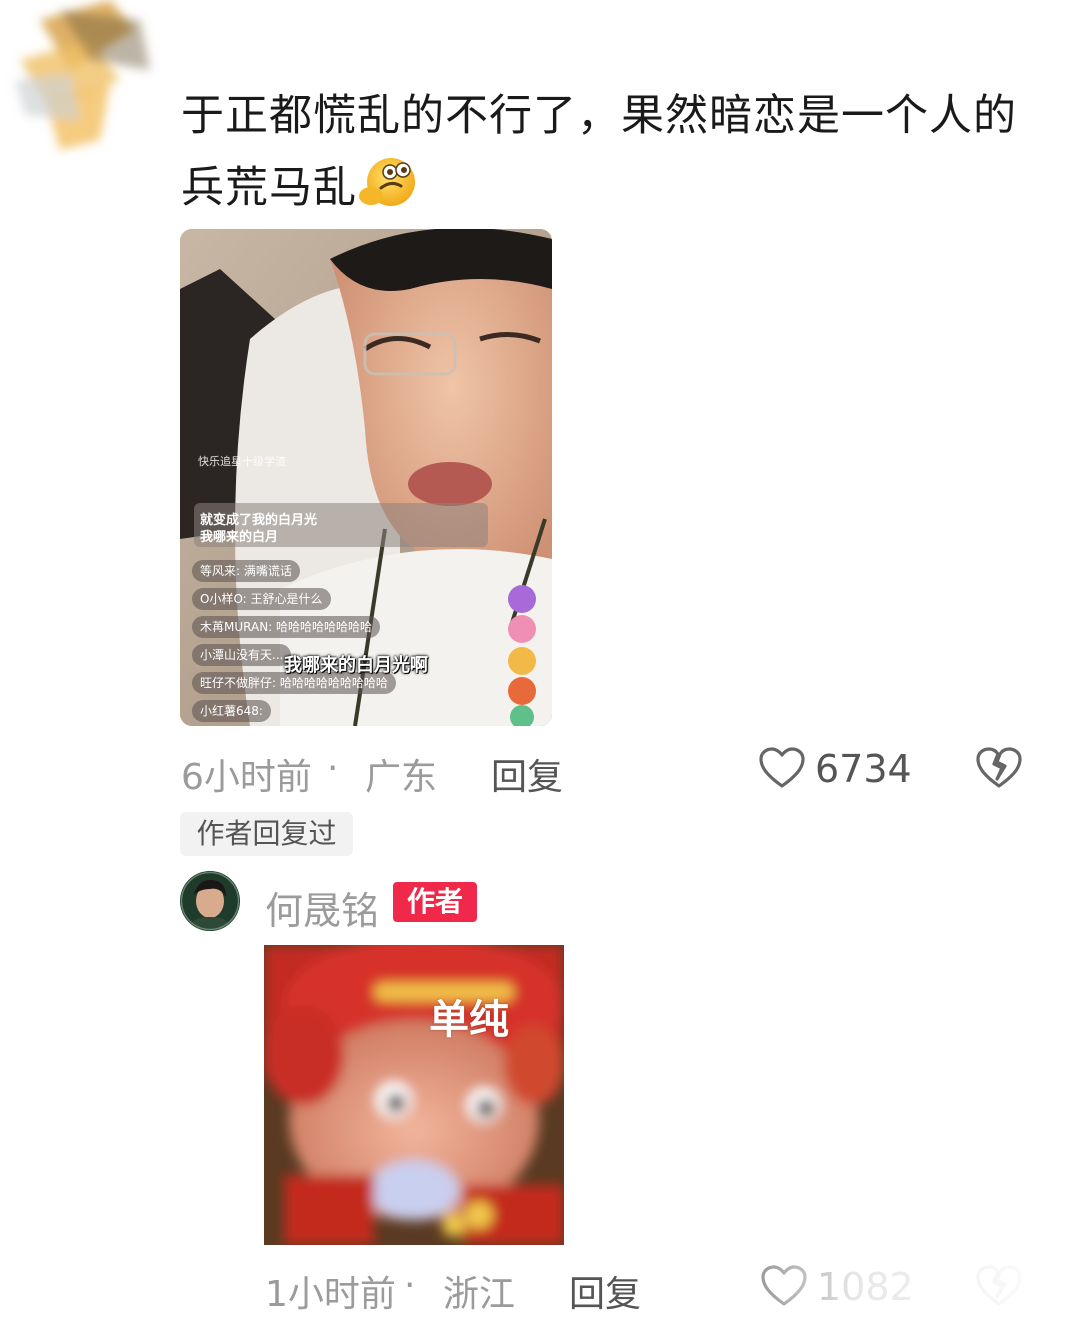  What do you see at coordinates (266, 834) in the screenshot?
I see `author-replied-tag: 作者回复过` at bounding box center [266, 834].